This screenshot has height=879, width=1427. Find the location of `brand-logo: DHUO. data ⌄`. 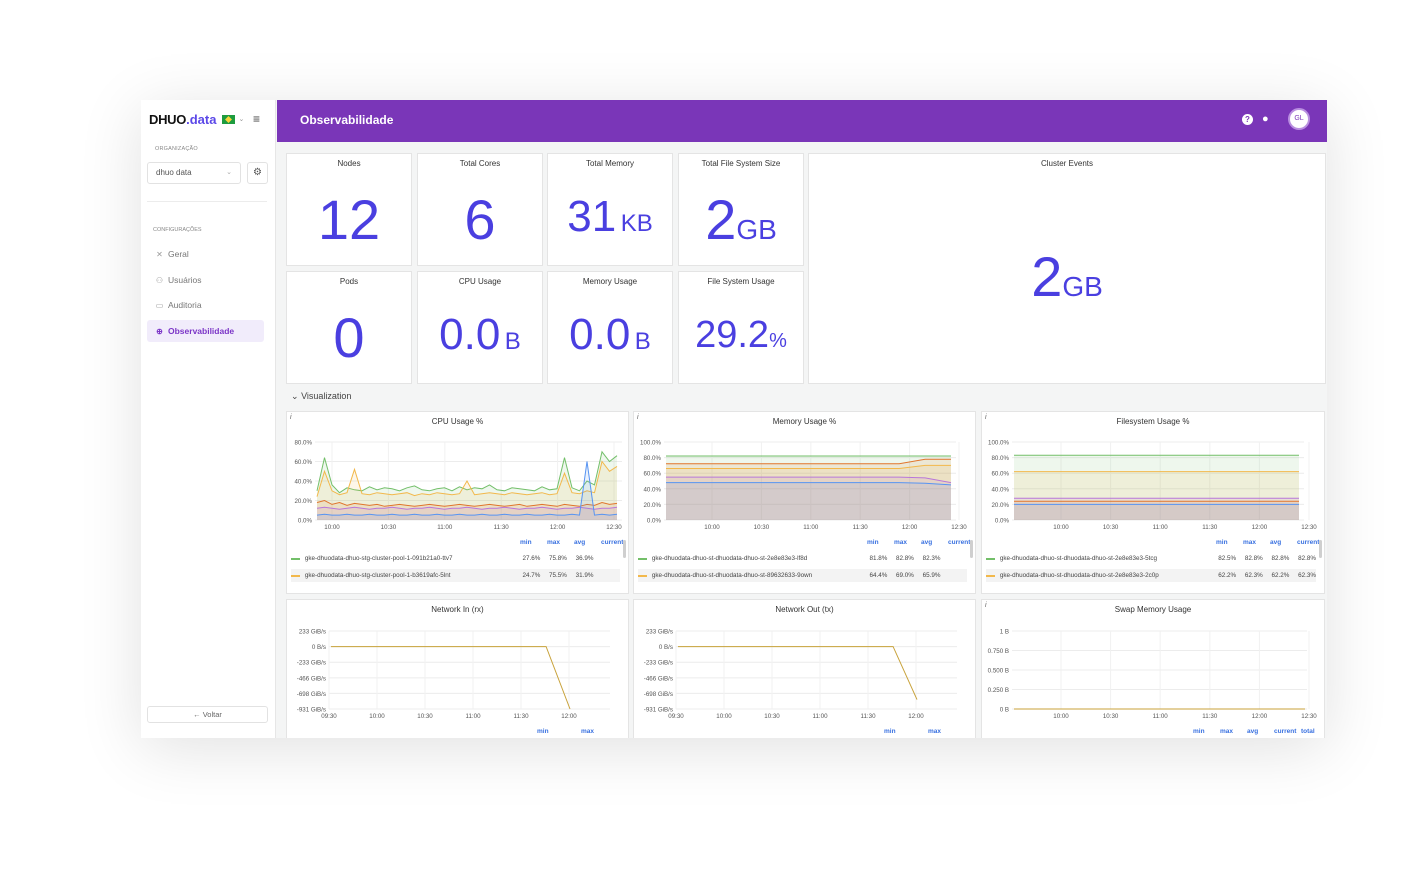

brand-logo: DHUO. data ⌄ is located at coordinates (196, 119).